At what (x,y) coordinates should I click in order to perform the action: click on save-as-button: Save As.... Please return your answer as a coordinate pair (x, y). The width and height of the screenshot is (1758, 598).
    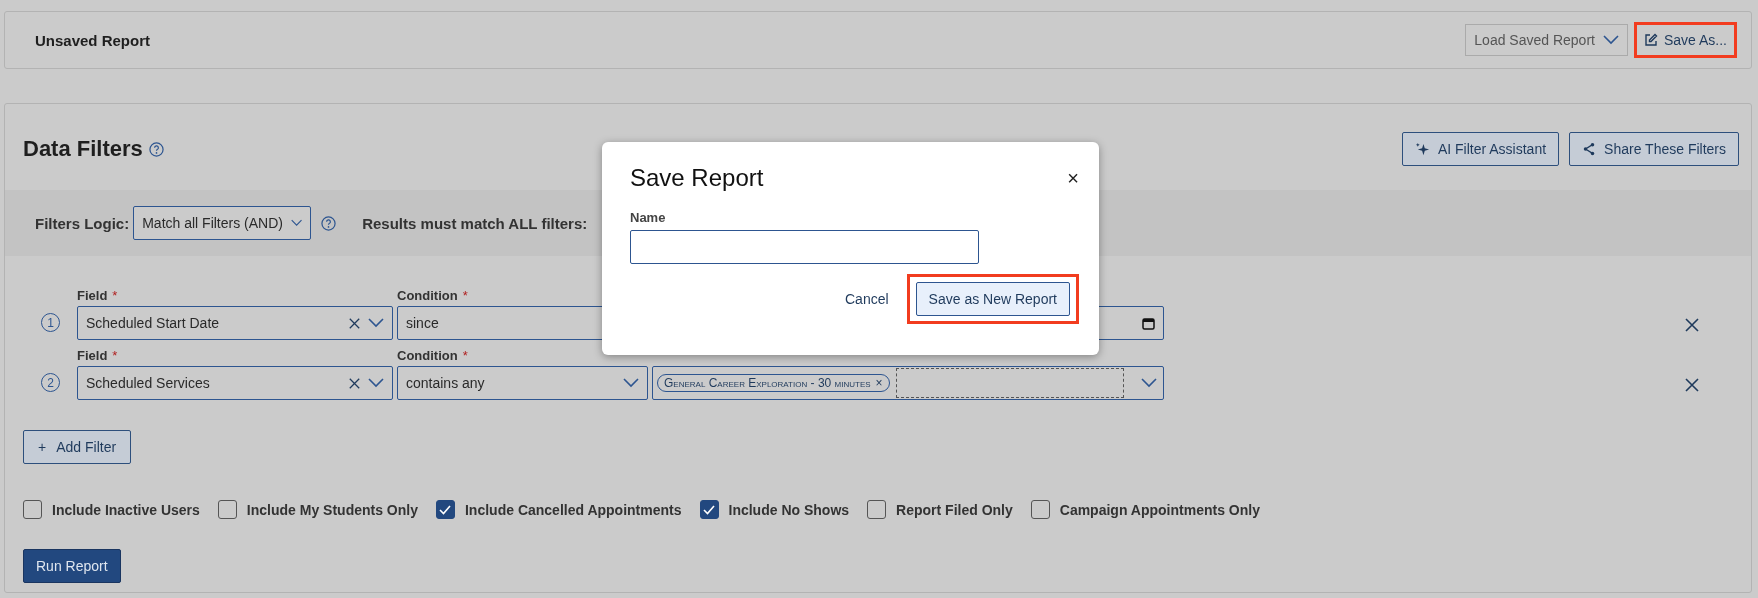
    Looking at the image, I should click on (1685, 40).